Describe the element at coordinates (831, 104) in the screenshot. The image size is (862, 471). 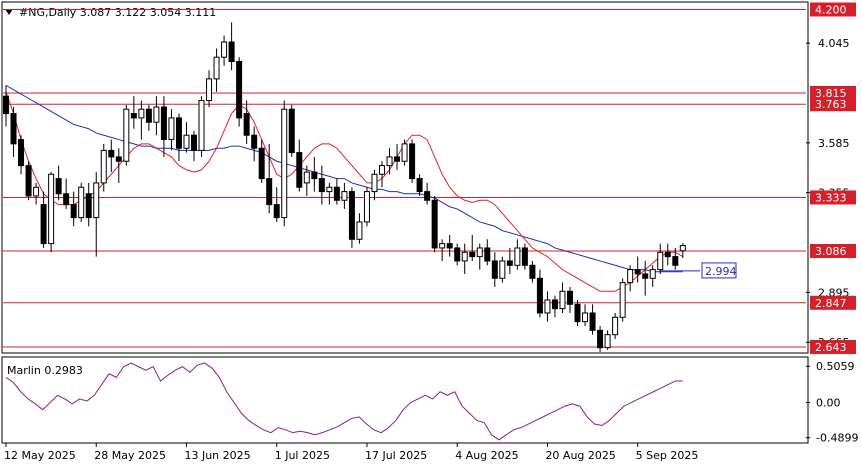
I see `level-label: 3.763` at that location.